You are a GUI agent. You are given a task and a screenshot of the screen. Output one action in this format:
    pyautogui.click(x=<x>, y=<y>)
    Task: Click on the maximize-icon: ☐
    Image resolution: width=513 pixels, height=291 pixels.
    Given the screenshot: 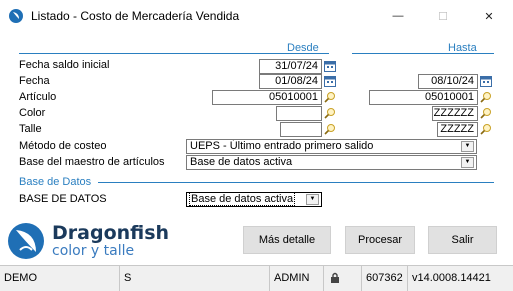 What is the action you would take?
    pyautogui.click(x=443, y=16)
    